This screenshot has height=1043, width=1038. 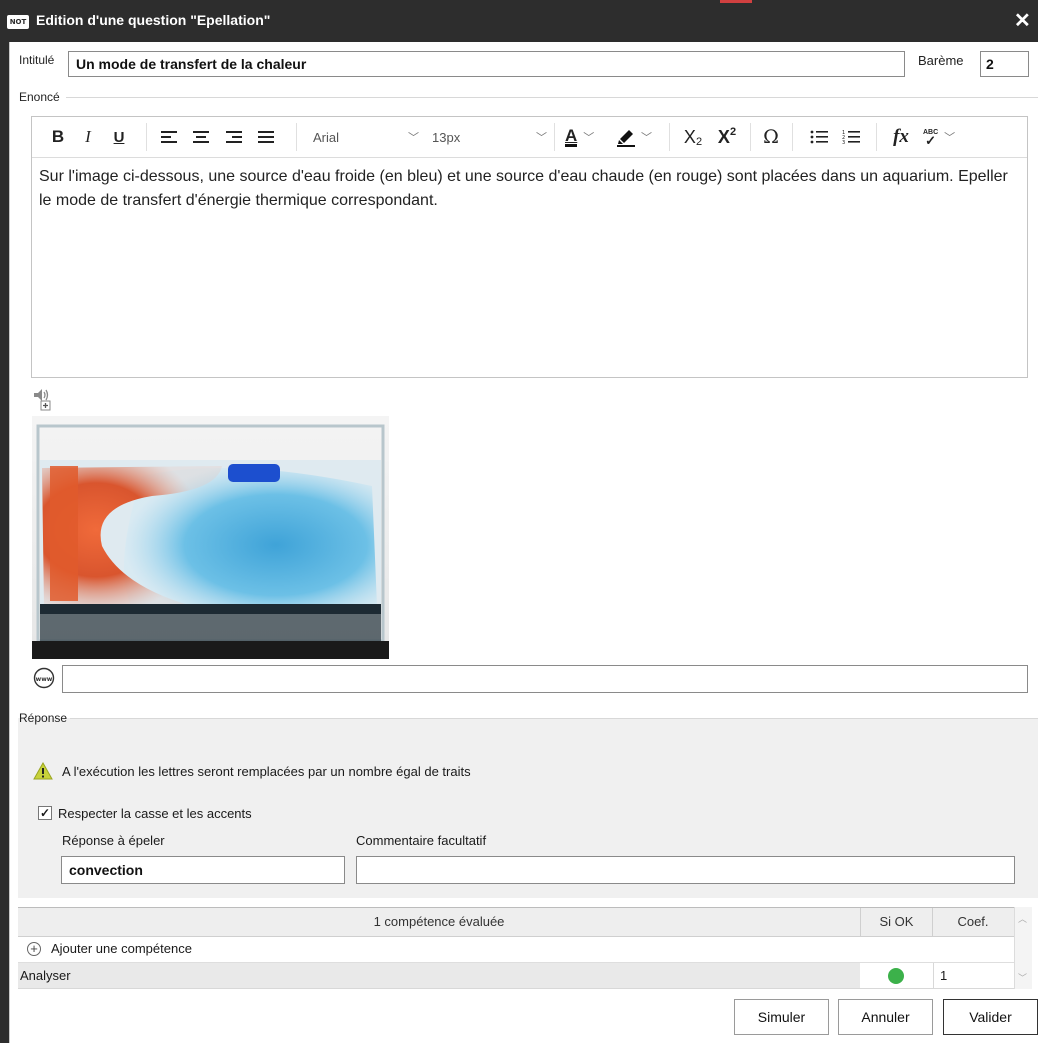 What do you see at coordinates (516, 950) in the screenshot?
I see `add-competence-row: + Ajouter une compétence` at bounding box center [516, 950].